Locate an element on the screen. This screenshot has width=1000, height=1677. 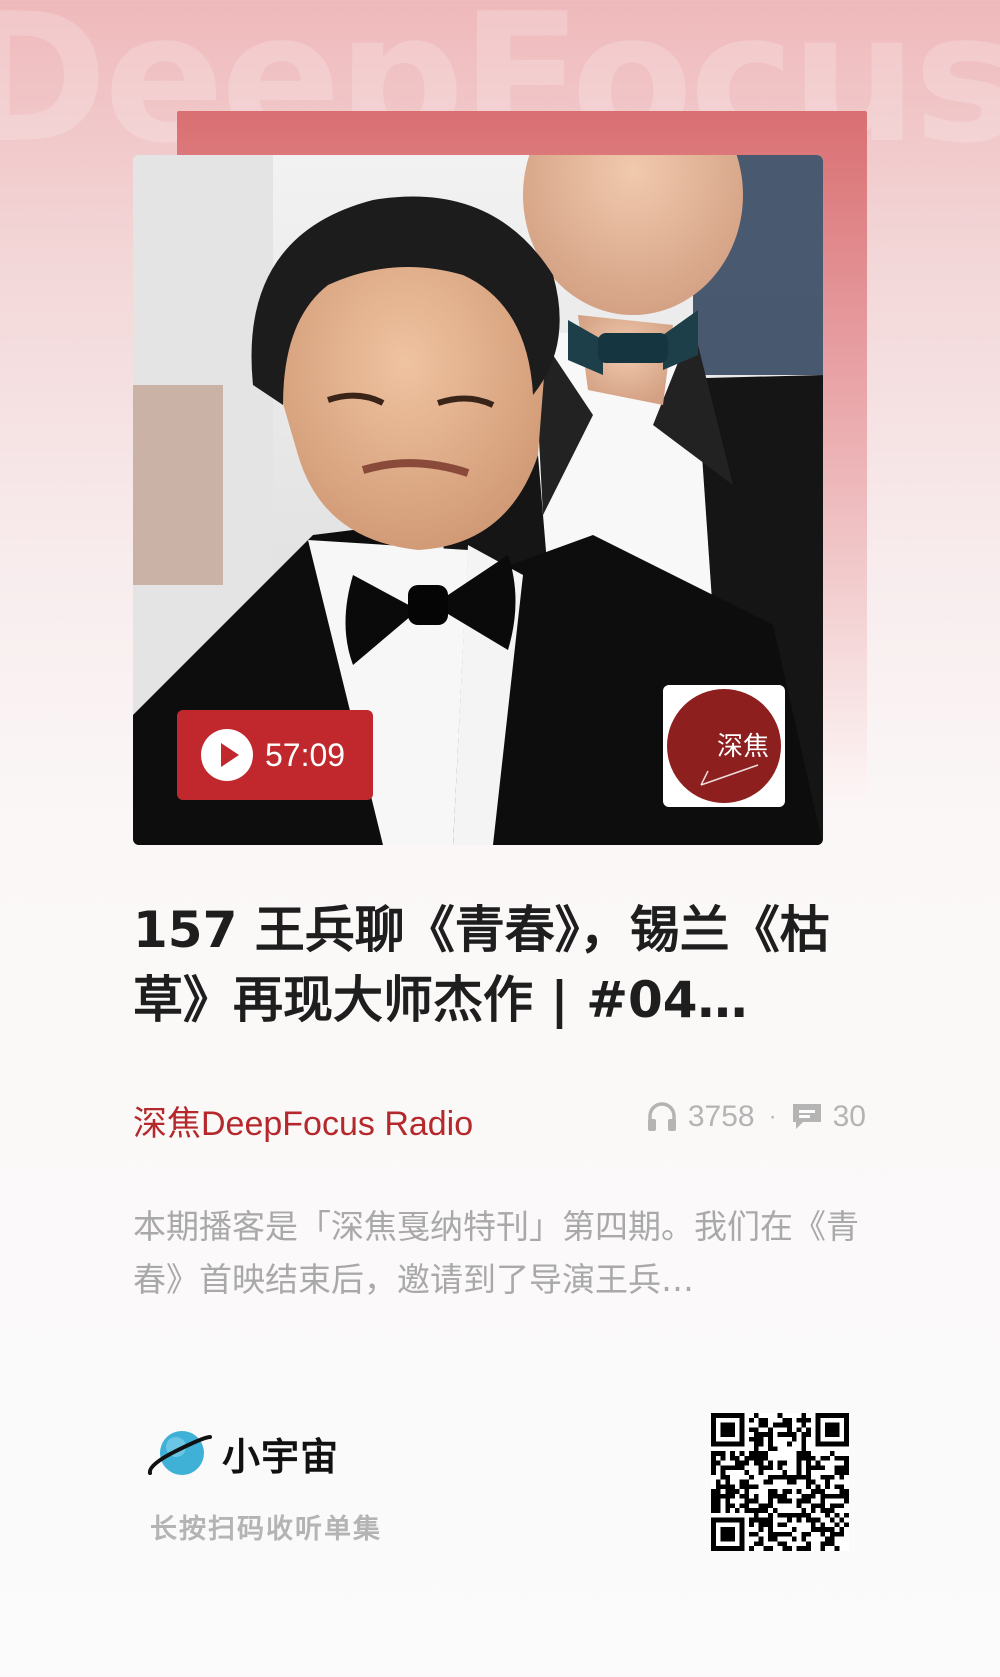
podcast-logo: 深焦 is located at coordinates (724, 746).